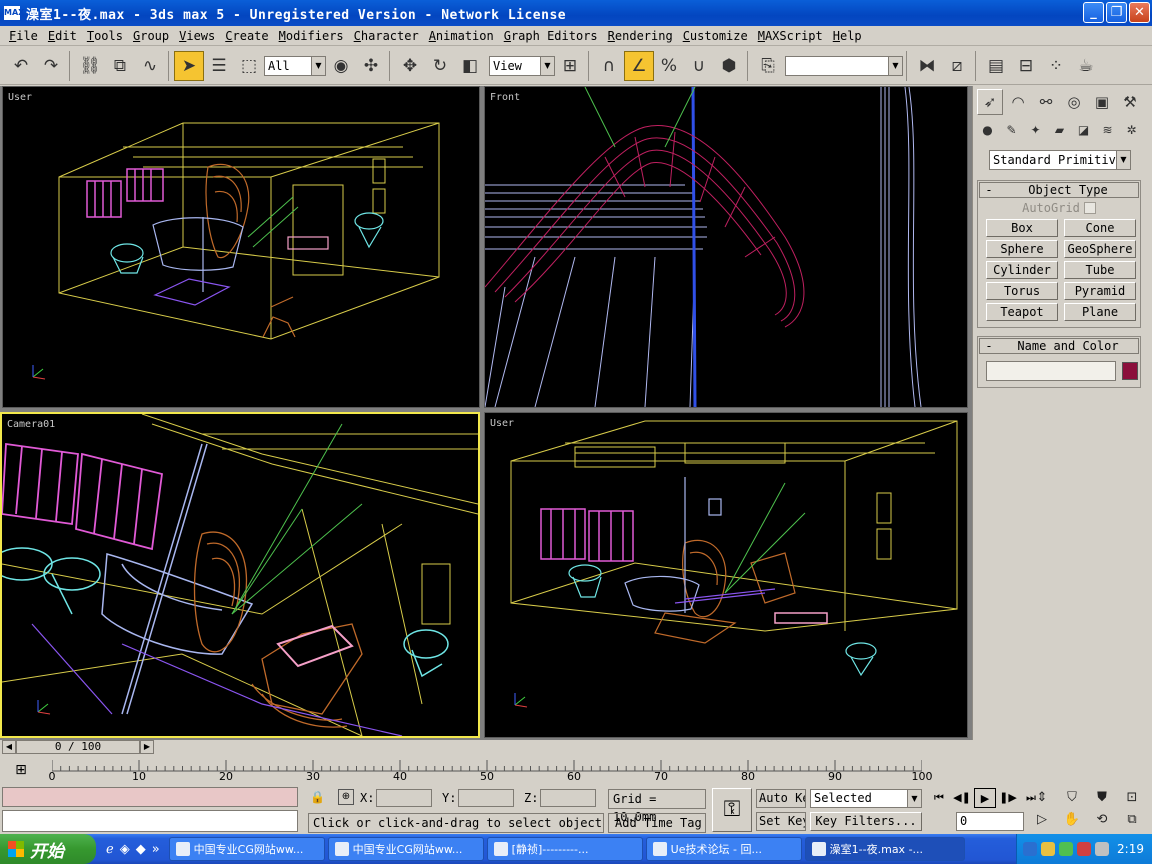  I want to click on named-selection-dropdown: ▼, so click(844, 65).